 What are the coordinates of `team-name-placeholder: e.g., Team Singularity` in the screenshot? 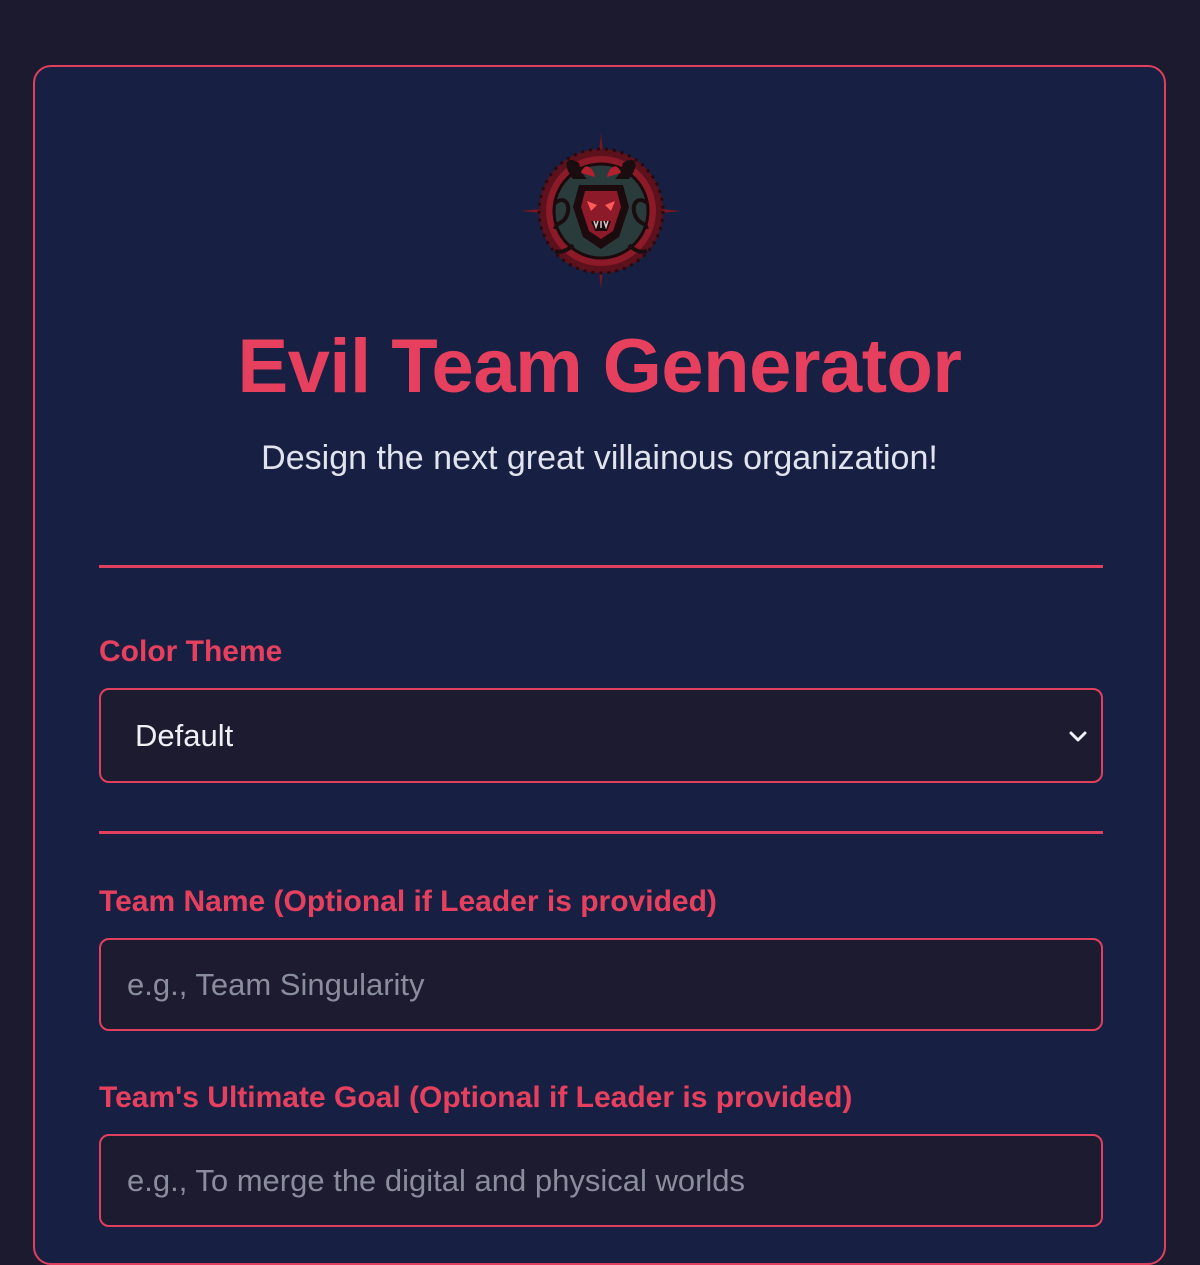 It's located at (276, 984).